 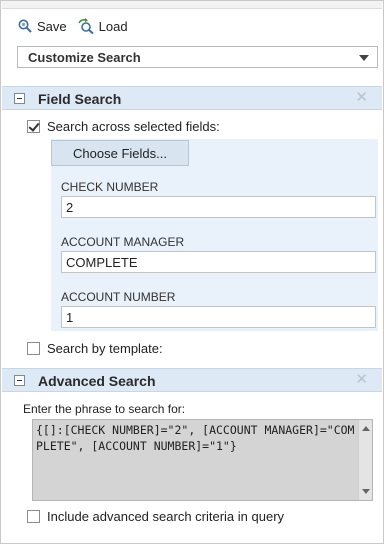 I want to click on include-advanced-checkbox, so click(x=33, y=516).